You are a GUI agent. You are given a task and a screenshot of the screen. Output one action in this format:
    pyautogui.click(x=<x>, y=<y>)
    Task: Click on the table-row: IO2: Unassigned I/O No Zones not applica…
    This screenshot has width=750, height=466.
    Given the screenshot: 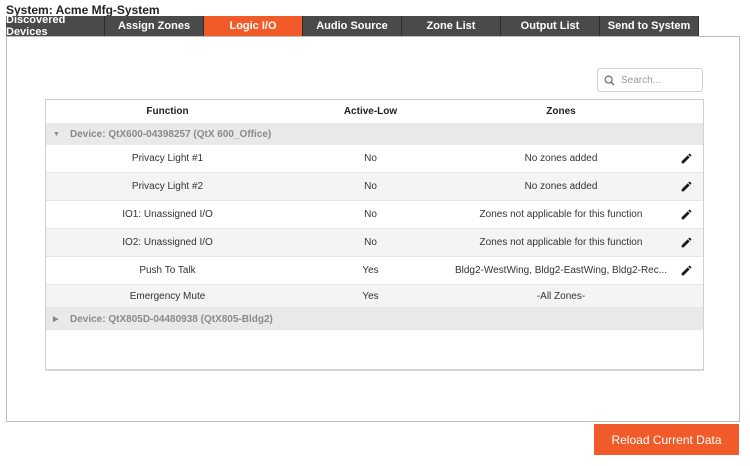 What is the action you would take?
    pyautogui.click(x=374, y=243)
    